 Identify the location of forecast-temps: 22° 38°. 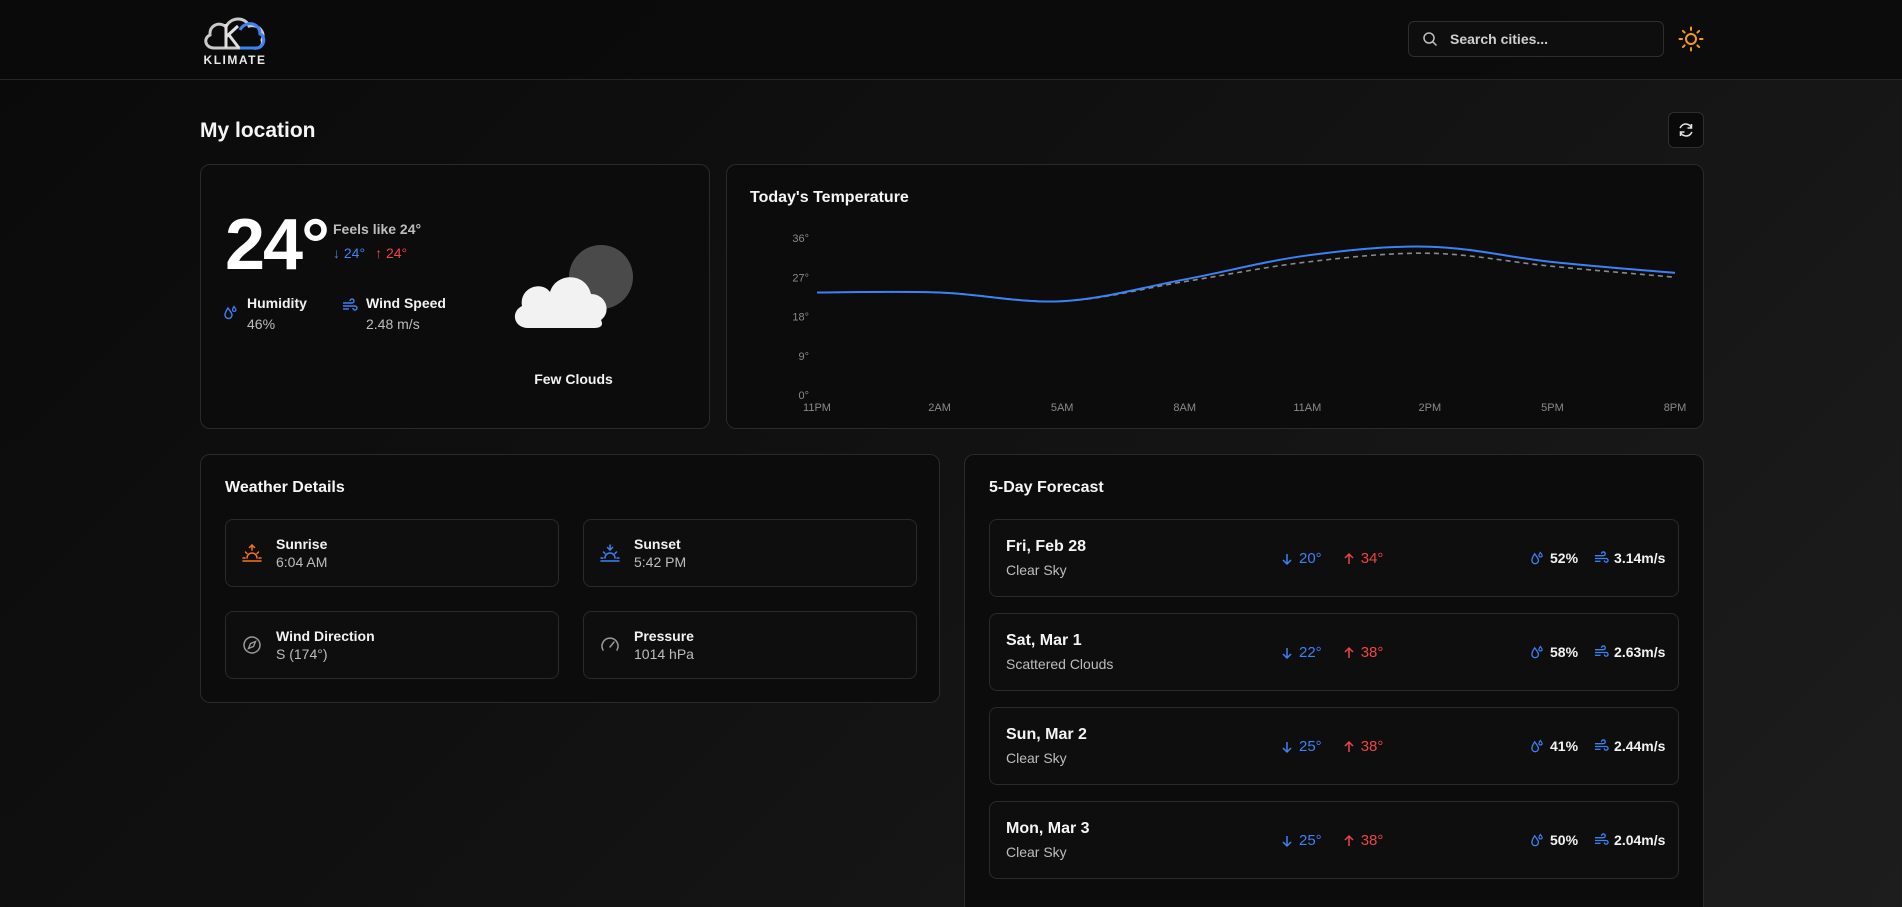
(1331, 652).